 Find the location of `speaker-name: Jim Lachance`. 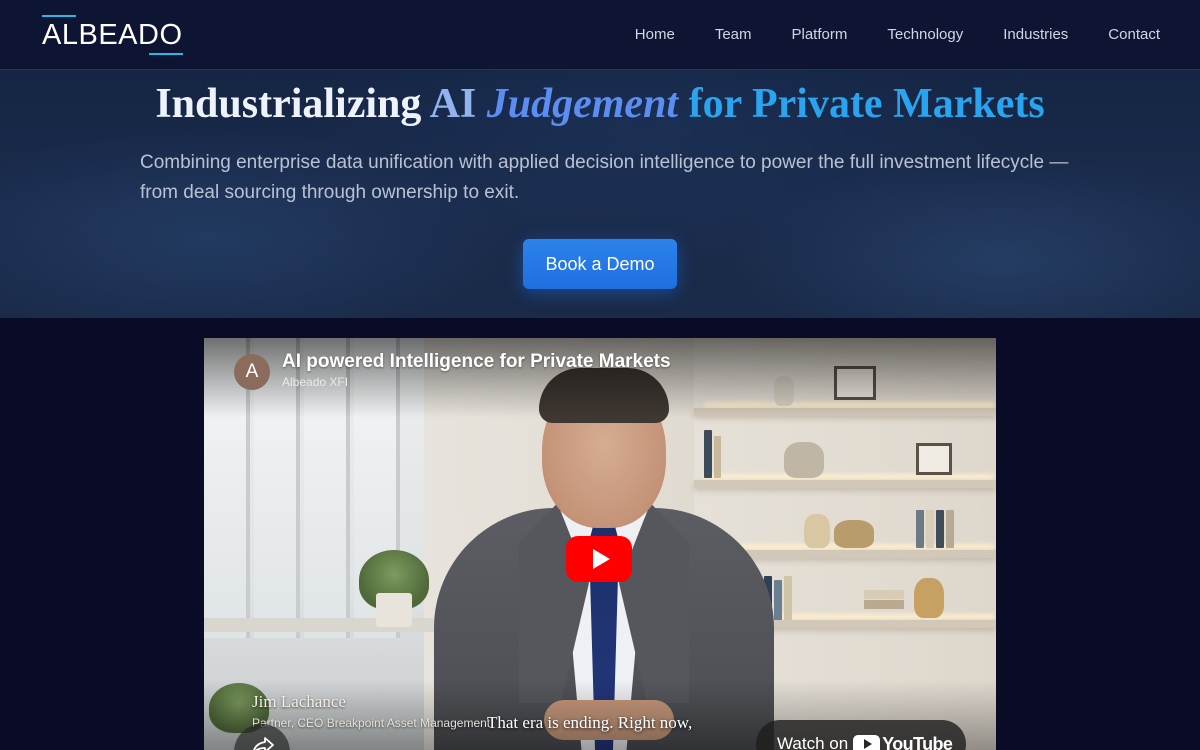

speaker-name: Jim Lachance is located at coordinates (299, 701).